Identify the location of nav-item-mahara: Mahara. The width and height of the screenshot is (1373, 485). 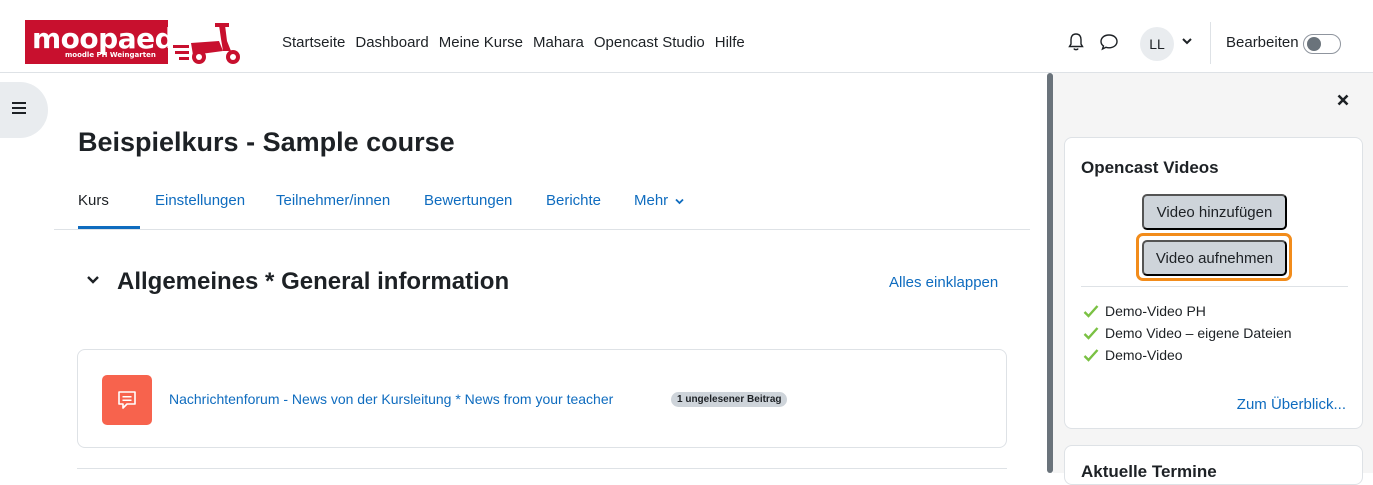
(558, 42).